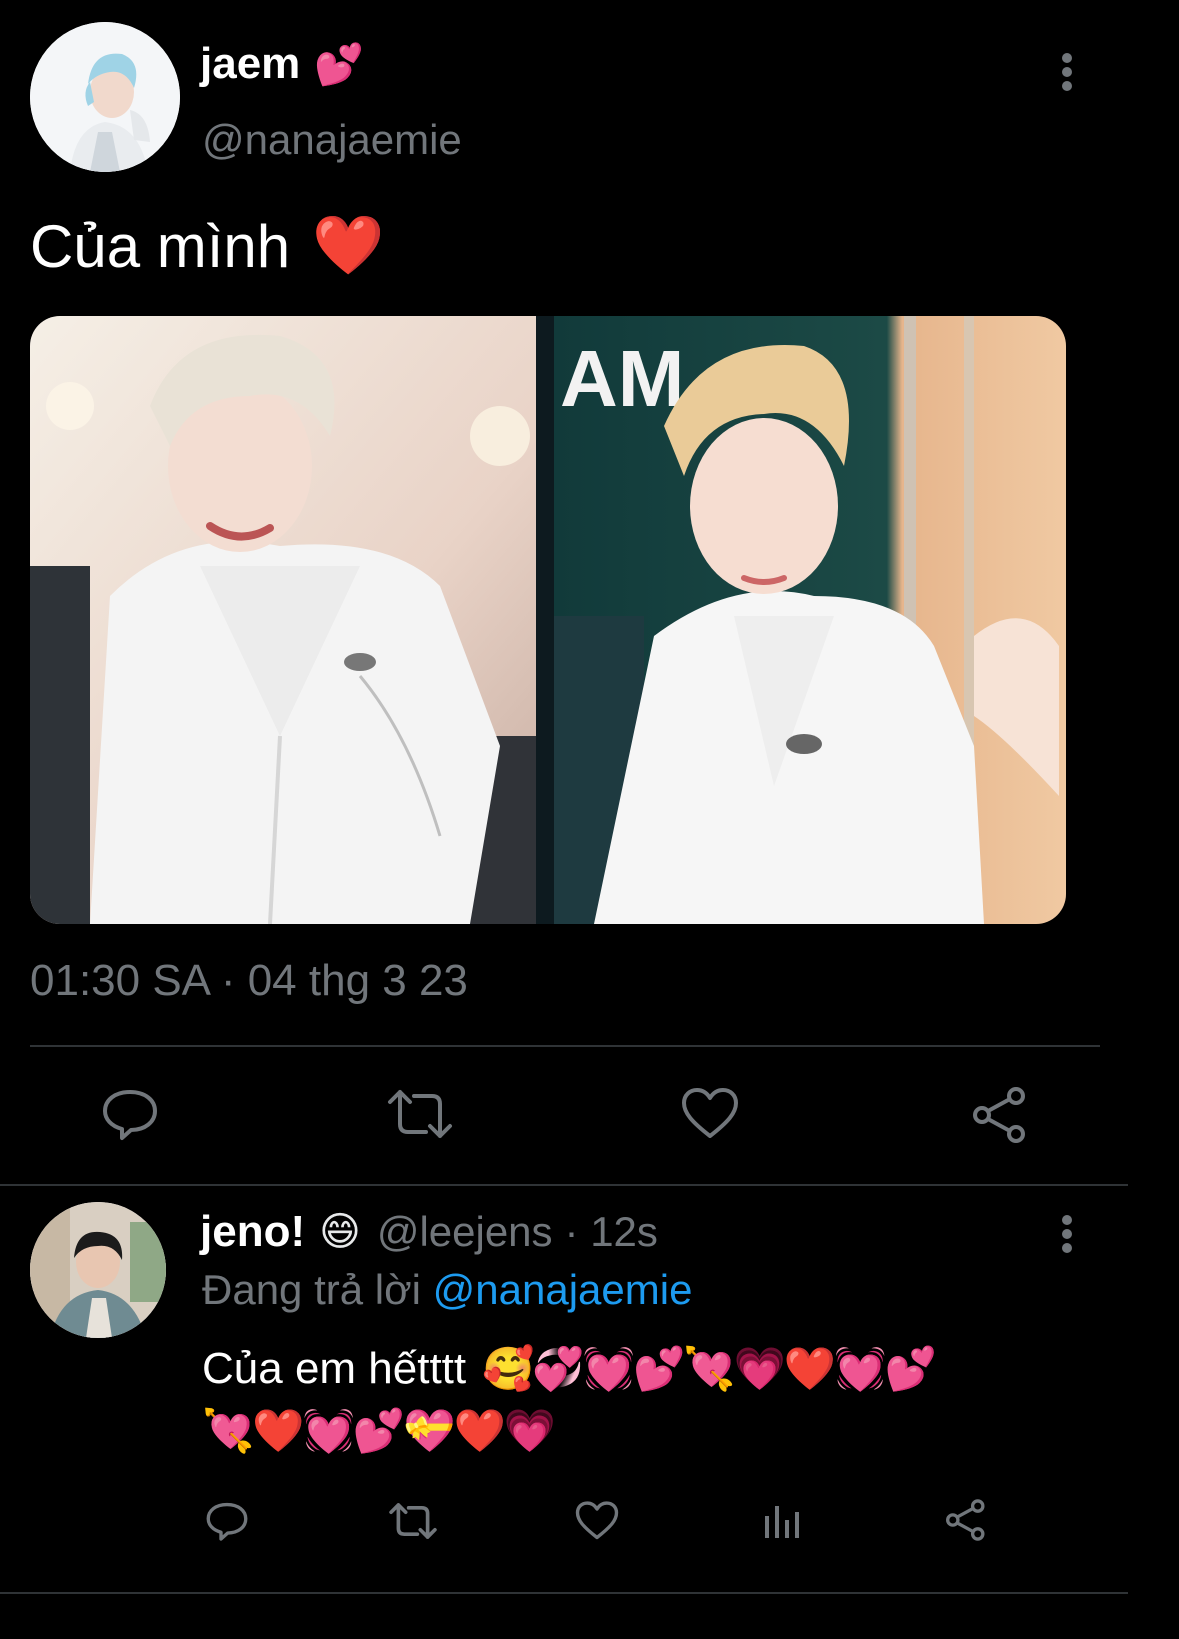 This screenshot has width=1179, height=1639. I want to click on reply-text: Của em hếtttt, so click(334, 1368).